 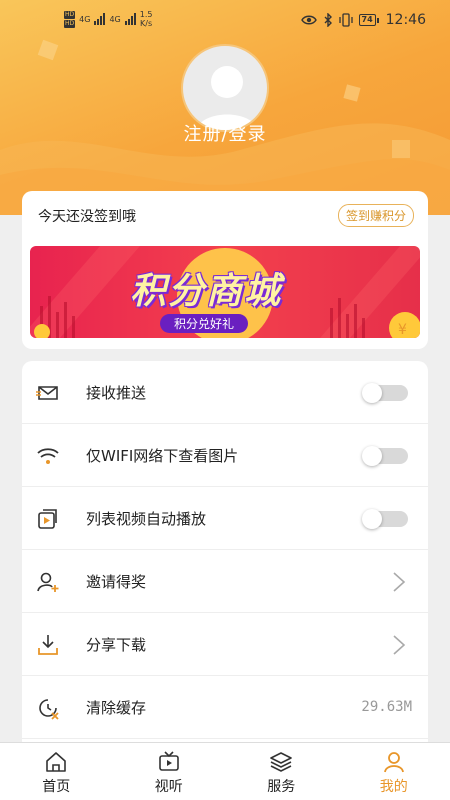 What do you see at coordinates (48, 645) in the screenshot?
I see `download-icon` at bounding box center [48, 645].